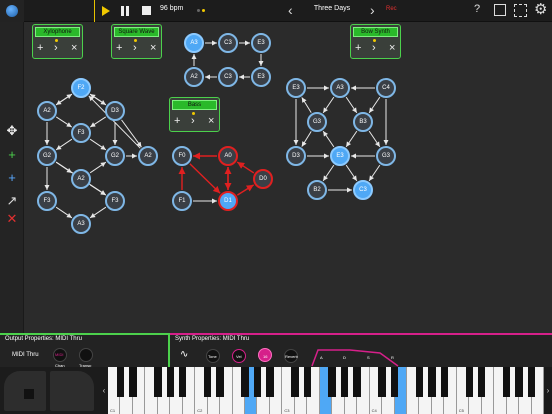 The image size is (552, 414). I want to click on play-icon, so click(106, 11).